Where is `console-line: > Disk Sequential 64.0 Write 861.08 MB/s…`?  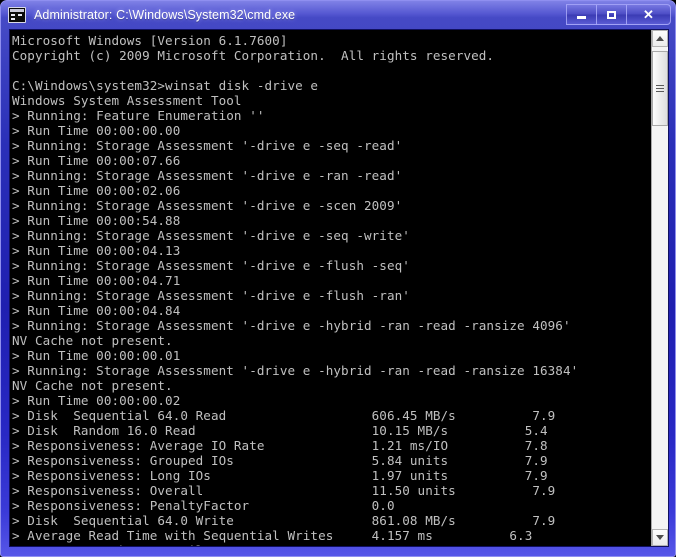 console-line: > Disk Sequential 64.0 Write 861.08 MB/s… is located at coordinates (284, 520).